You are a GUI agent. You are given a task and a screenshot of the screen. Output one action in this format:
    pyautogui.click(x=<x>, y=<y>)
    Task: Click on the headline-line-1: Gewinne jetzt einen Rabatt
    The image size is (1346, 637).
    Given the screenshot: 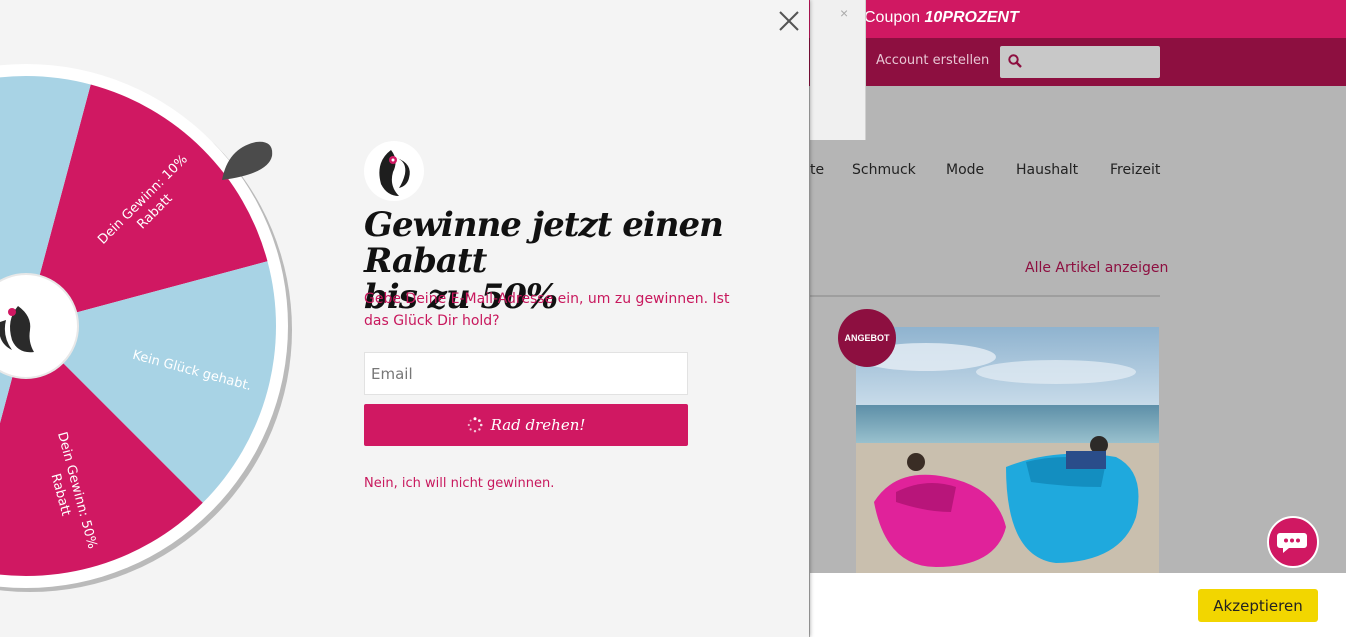 What is the action you would take?
    pyautogui.click(x=544, y=243)
    